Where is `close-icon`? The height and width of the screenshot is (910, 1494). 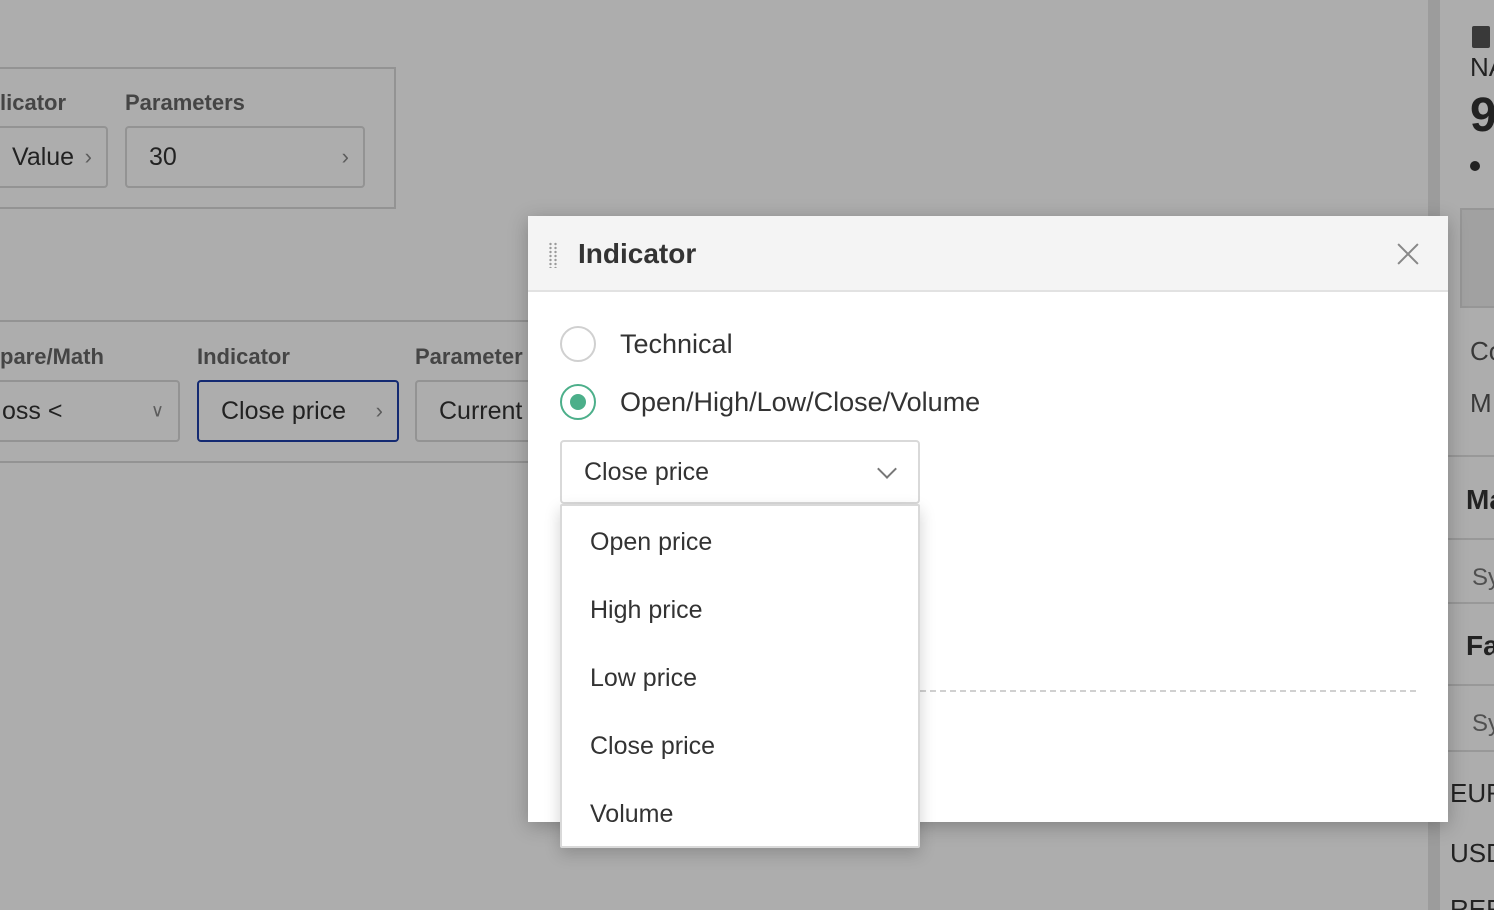
close-icon is located at coordinates (1408, 254).